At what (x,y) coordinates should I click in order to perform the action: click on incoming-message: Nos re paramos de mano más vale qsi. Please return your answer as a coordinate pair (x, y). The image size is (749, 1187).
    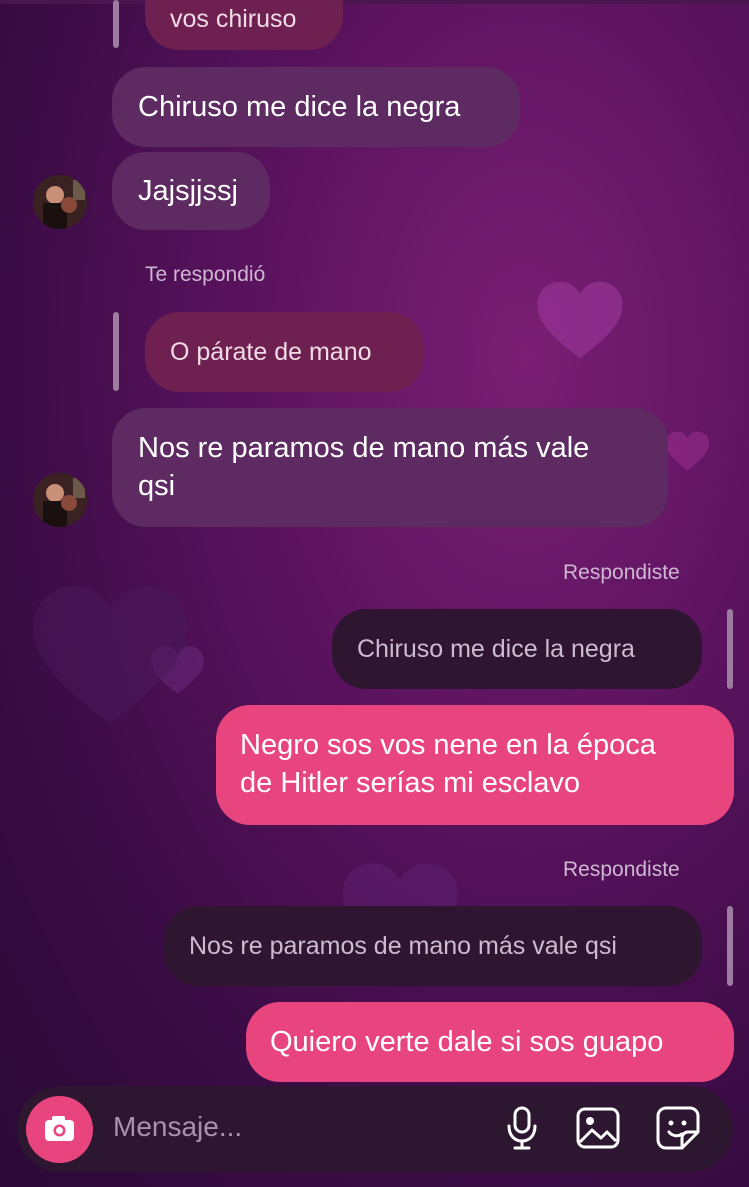
    Looking at the image, I should click on (390, 467).